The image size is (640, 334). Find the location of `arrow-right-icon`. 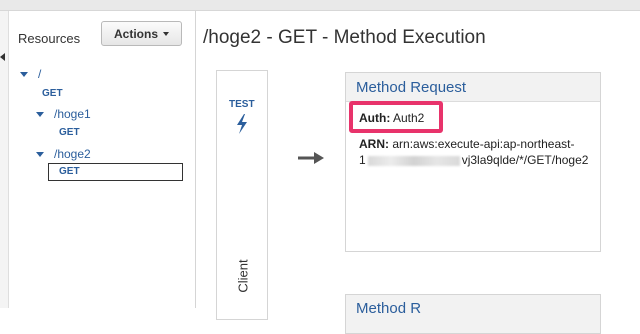

arrow-right-icon is located at coordinates (311, 158).